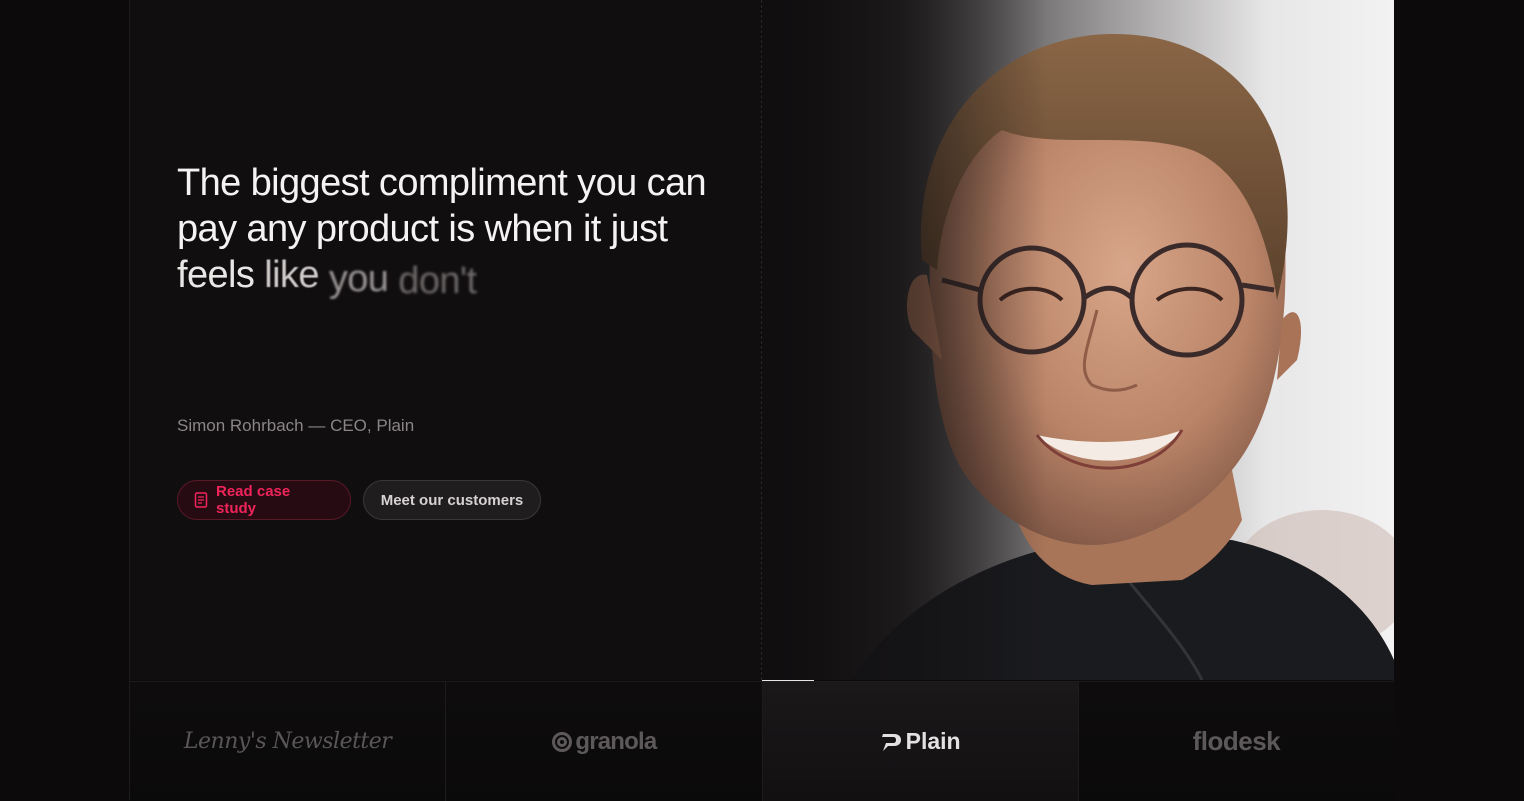  What do you see at coordinates (562, 742) in the screenshot?
I see `granola-logo-icon` at bounding box center [562, 742].